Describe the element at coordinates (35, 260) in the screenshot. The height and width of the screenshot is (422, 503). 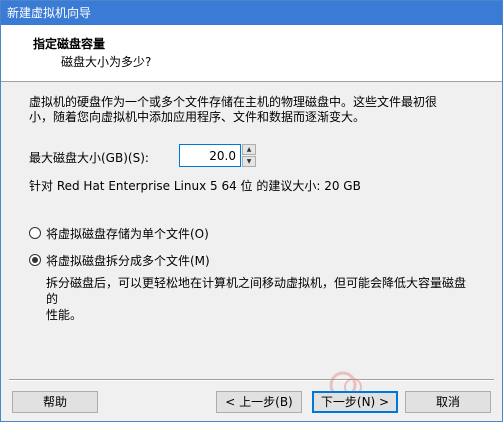
I see `multiple-files-radio` at that location.